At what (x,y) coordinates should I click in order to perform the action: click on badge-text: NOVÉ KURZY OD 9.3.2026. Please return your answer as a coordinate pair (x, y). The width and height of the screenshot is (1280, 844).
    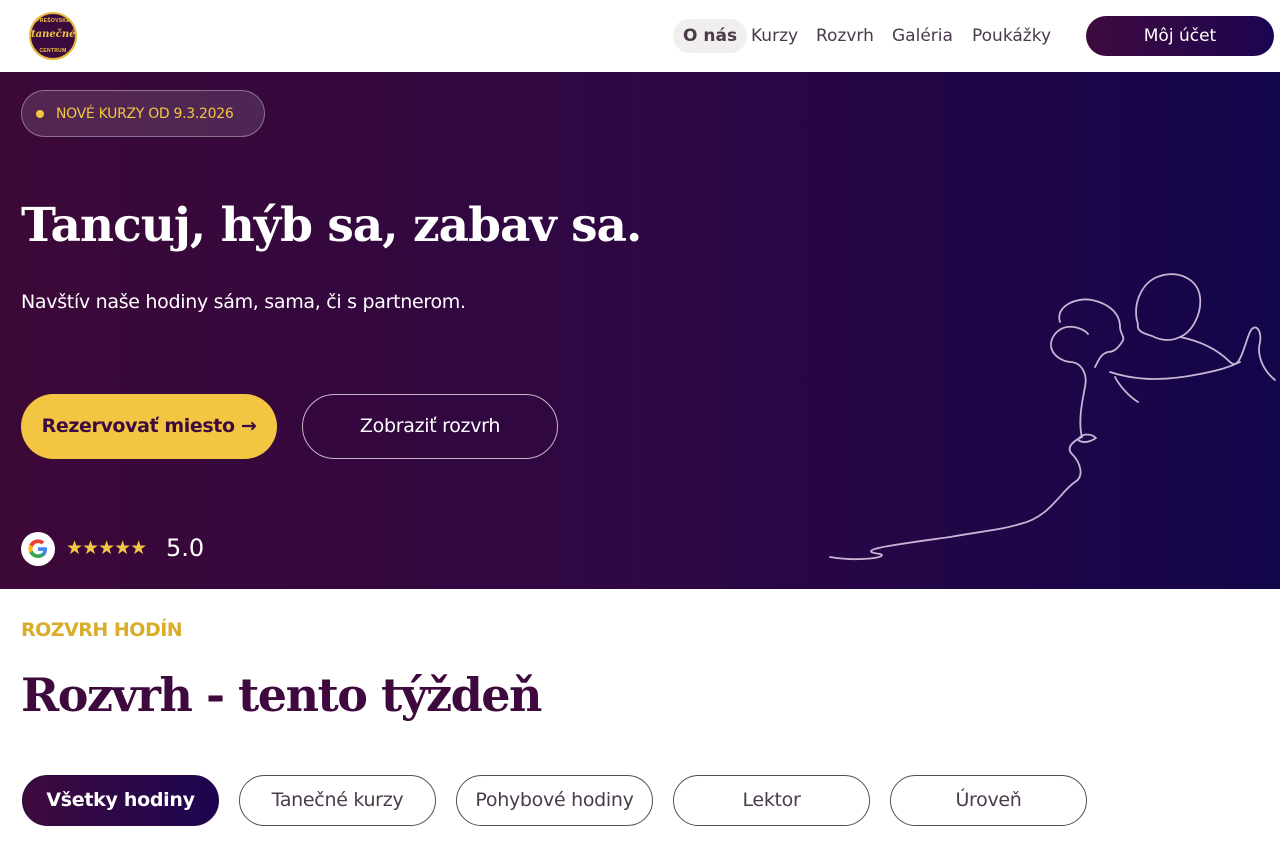
    Looking at the image, I should click on (145, 114).